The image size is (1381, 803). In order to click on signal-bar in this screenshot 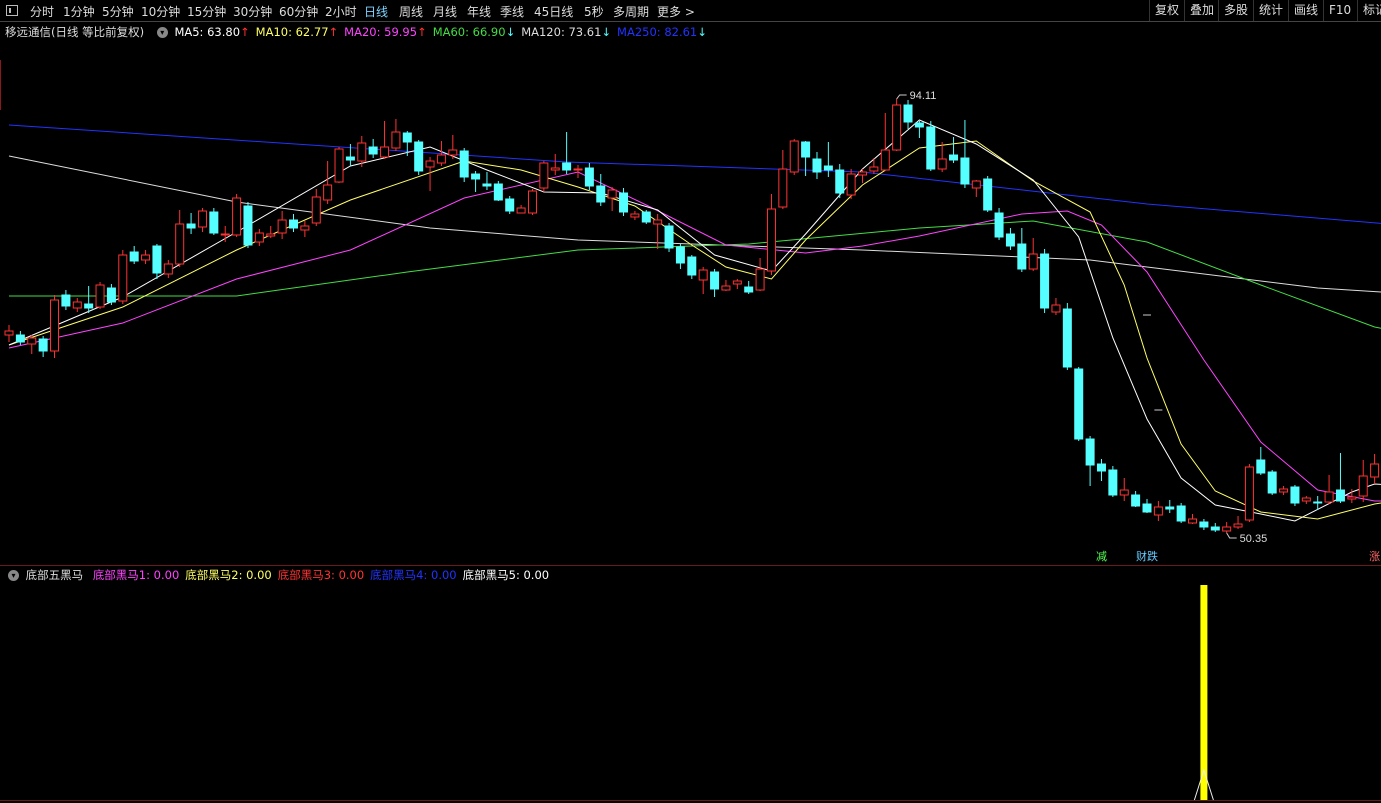, I will do `click(1204, 692)`.